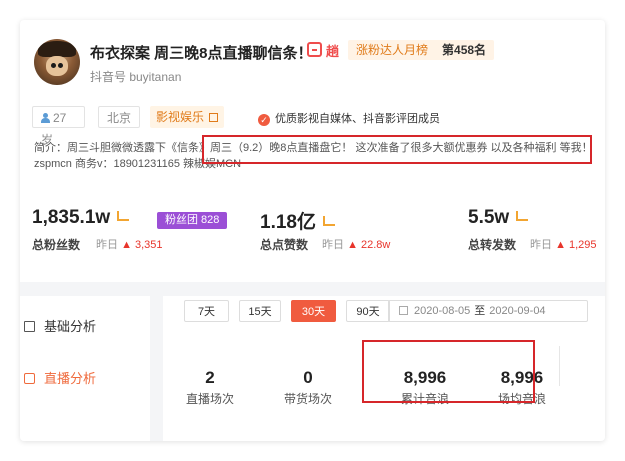  I want to click on range-90d-button: 90天, so click(368, 311).